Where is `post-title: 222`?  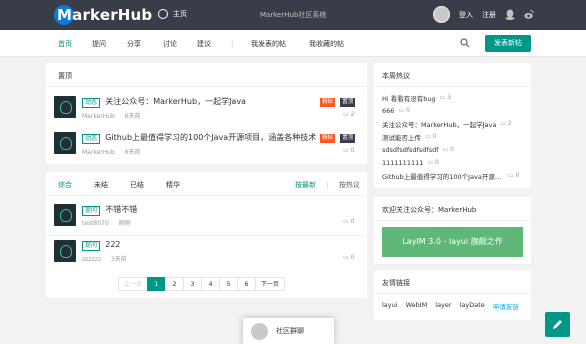 post-title: 222 is located at coordinates (112, 244).